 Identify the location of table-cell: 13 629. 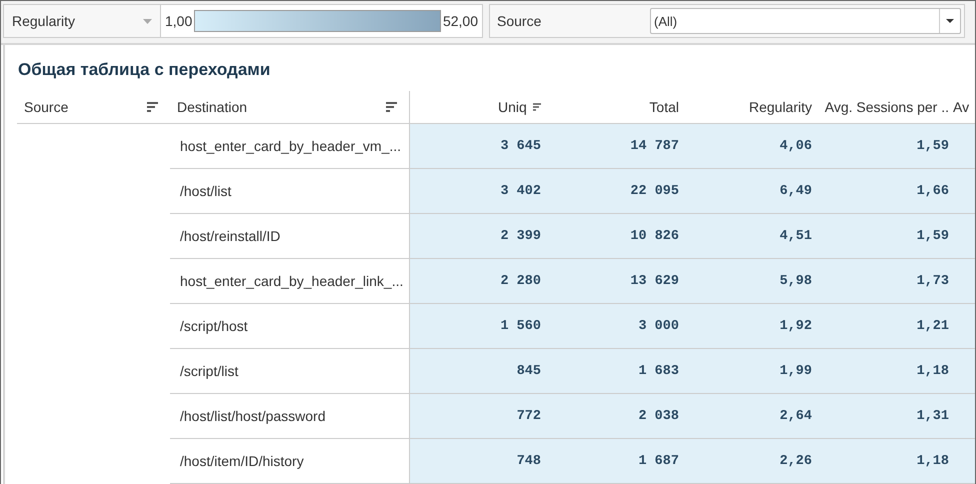
(614, 281).